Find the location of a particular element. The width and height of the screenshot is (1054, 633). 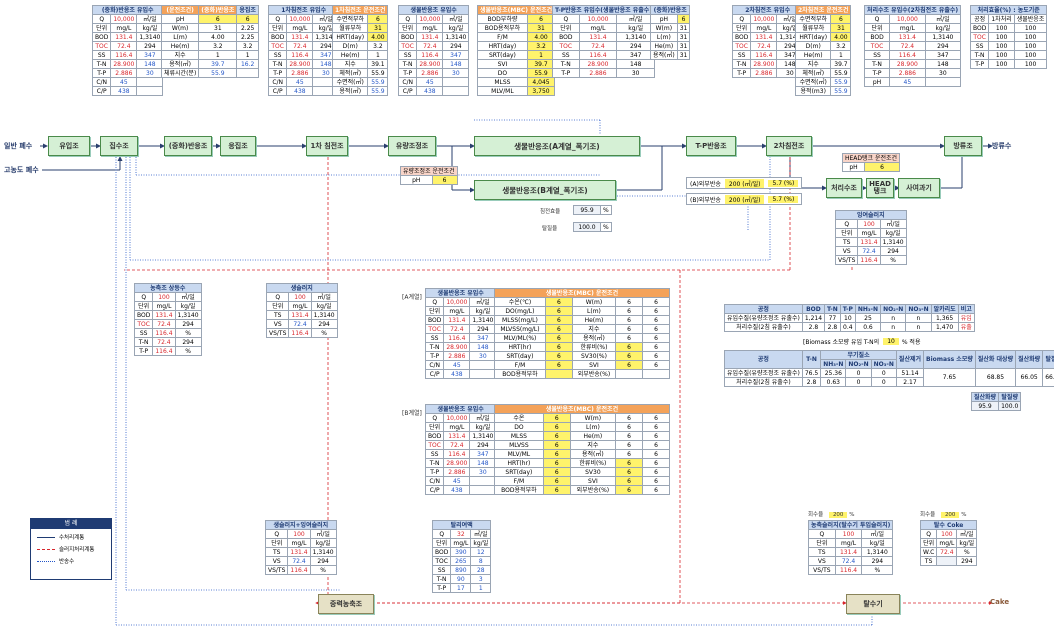

node-gravity-thickener: 중력농축조 is located at coordinates (346, 604).